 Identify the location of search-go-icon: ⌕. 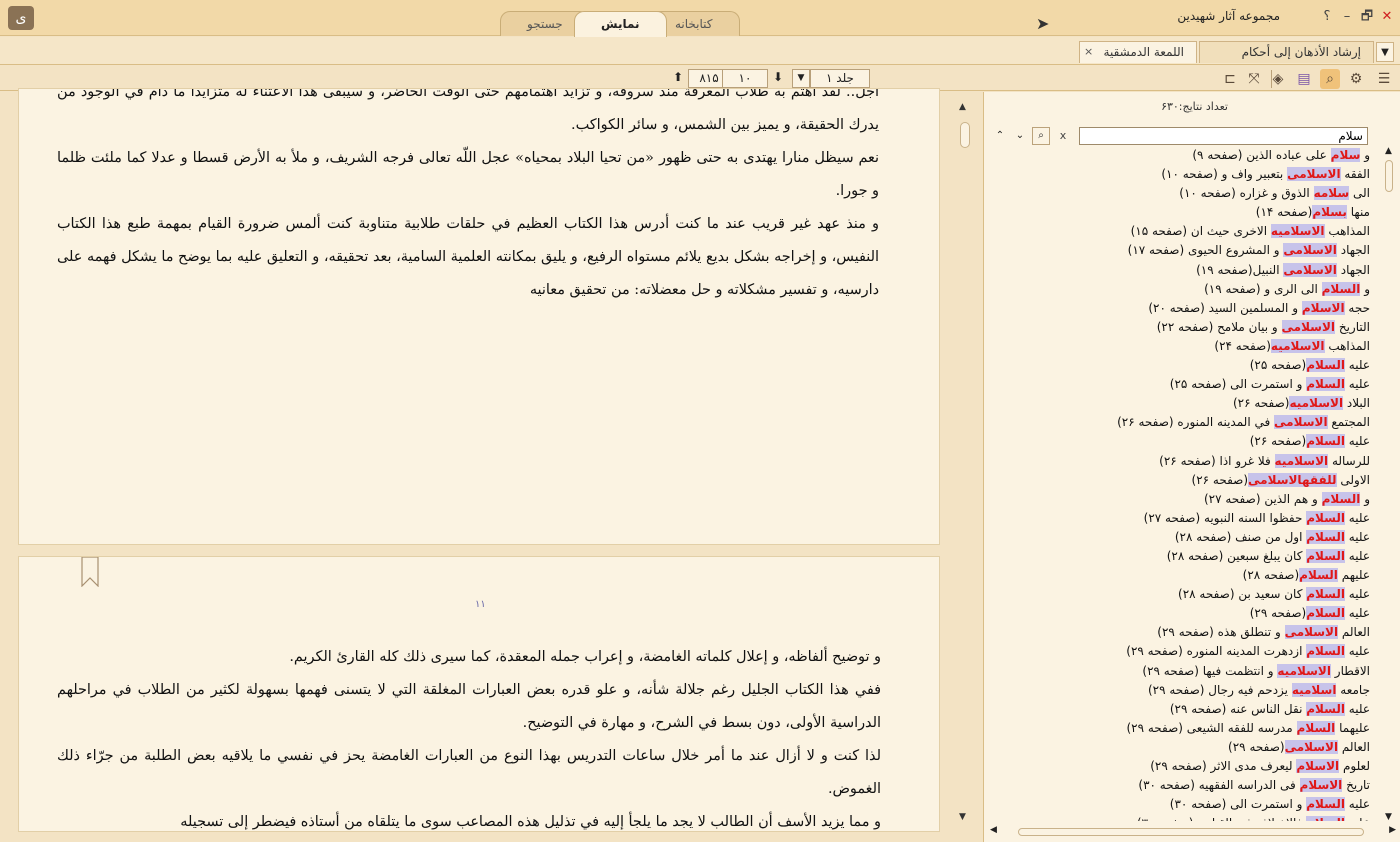
(1041, 136).